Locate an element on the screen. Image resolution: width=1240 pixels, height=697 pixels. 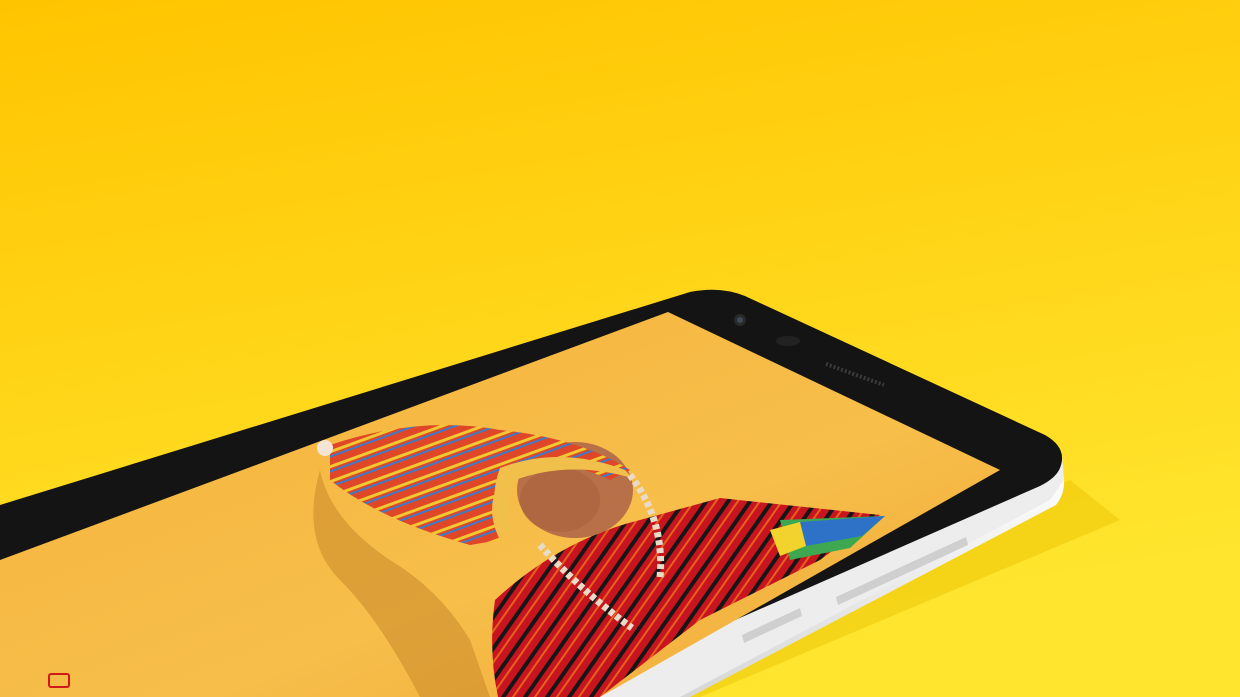
child-face-shade is located at coordinates (560, 500).